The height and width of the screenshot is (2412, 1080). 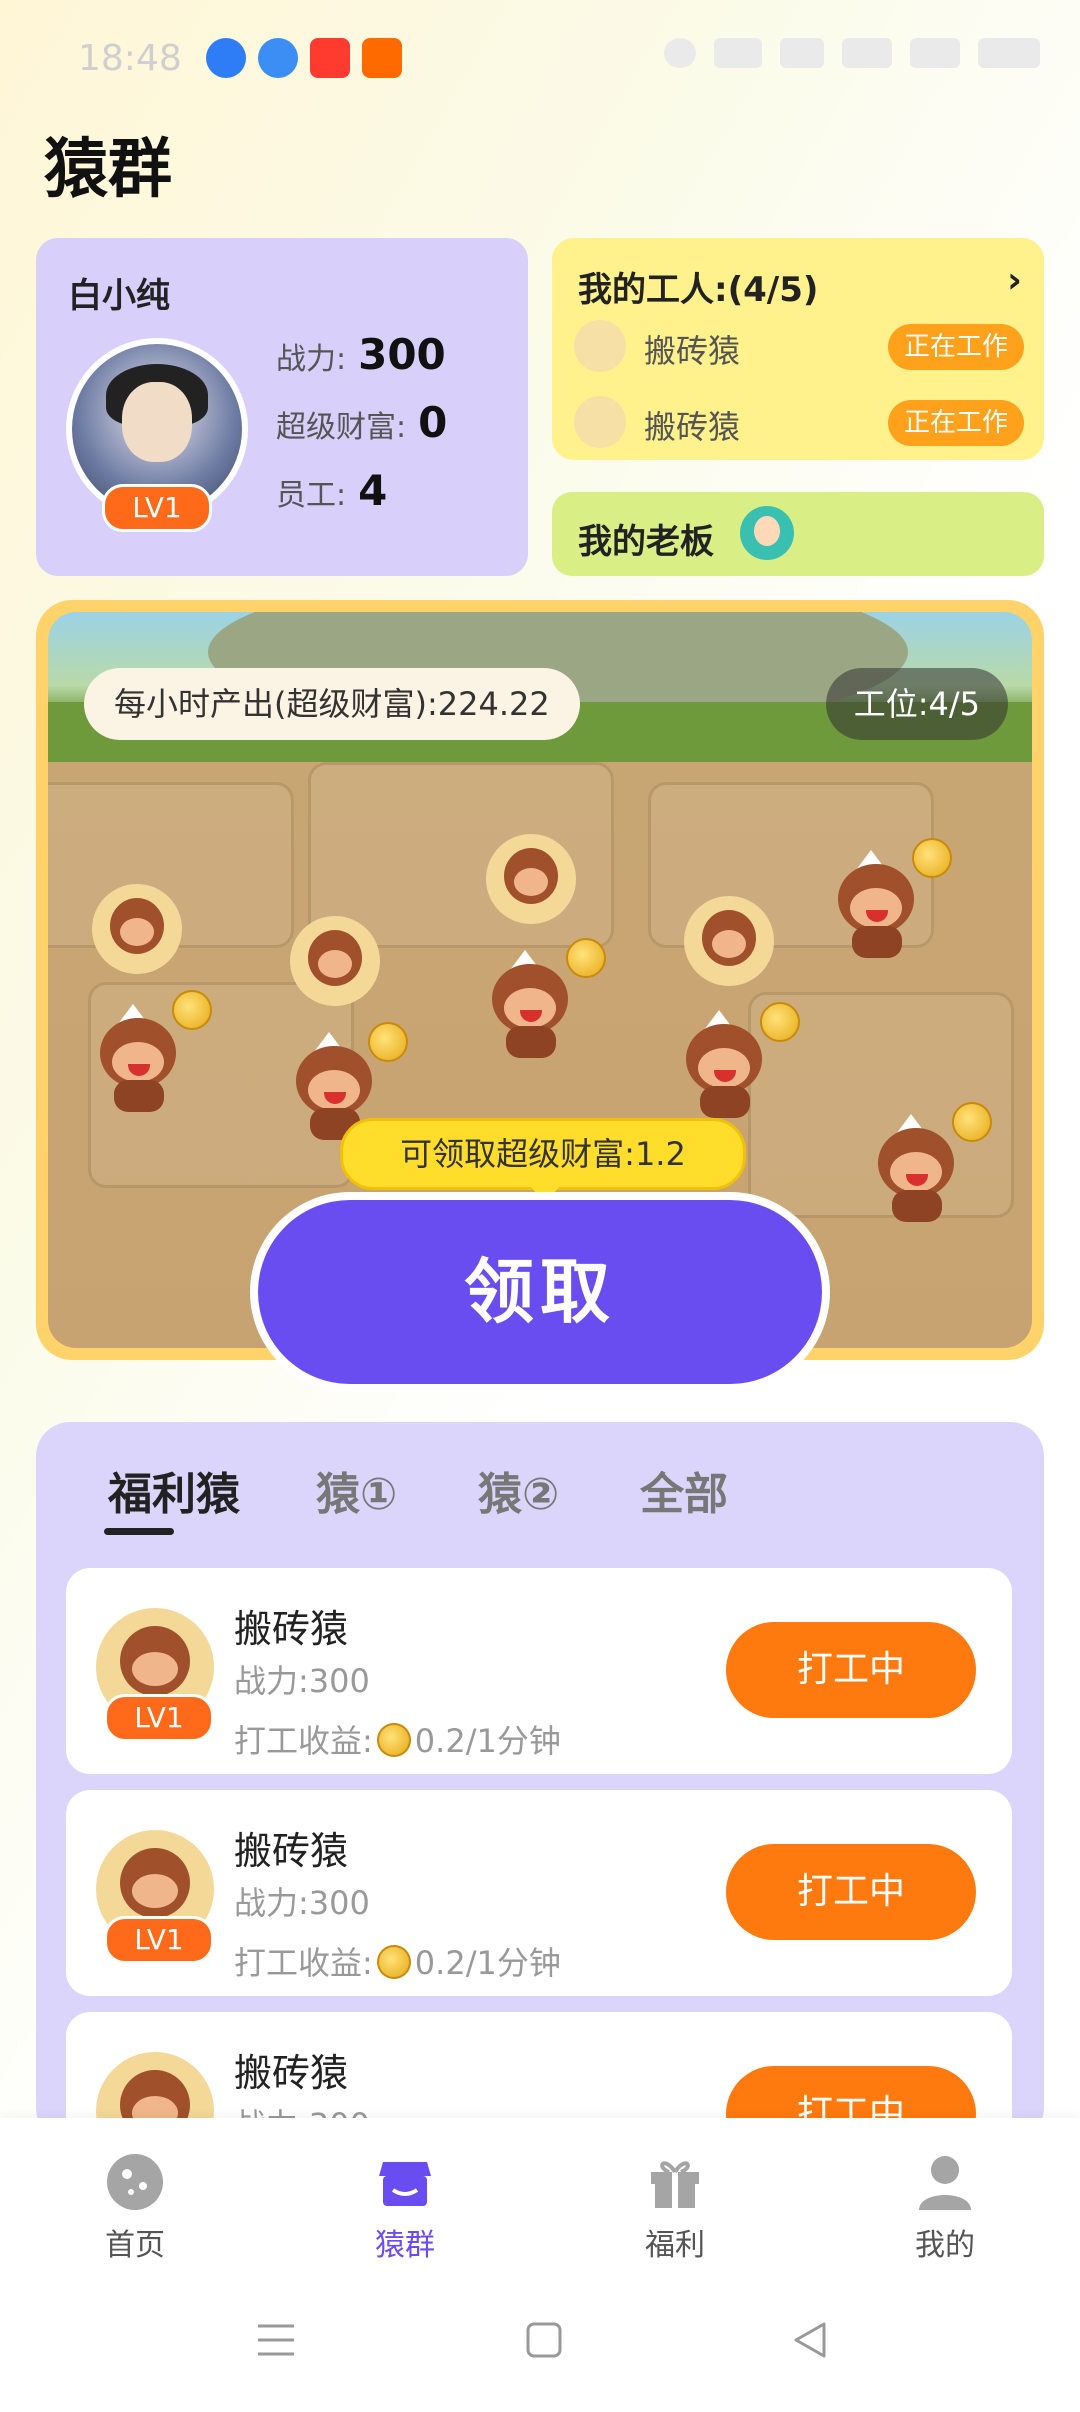 I want to click on category-tabs: 福利猿 猿① 猿② 全部, so click(x=522, y=1498).